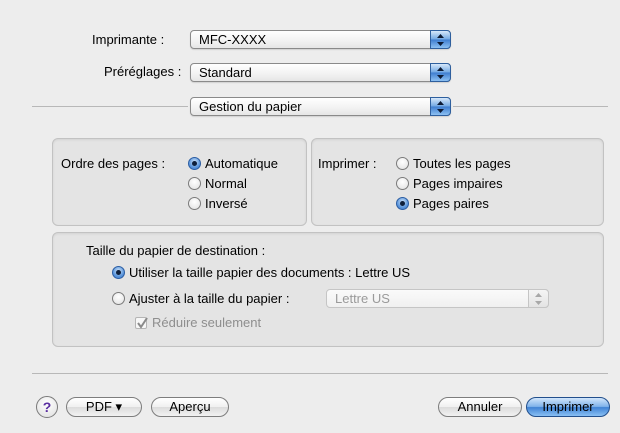 The width and height of the screenshot is (620, 433). What do you see at coordinates (320, 373) in the screenshot?
I see `footer-divider` at bounding box center [320, 373].